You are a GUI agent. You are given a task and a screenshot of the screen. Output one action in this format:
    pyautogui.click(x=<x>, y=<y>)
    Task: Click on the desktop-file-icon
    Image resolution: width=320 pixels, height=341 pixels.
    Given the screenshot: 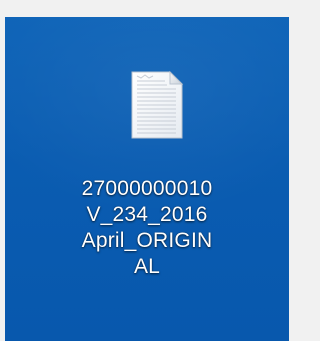 What is the action you would take?
    pyautogui.click(x=157, y=105)
    